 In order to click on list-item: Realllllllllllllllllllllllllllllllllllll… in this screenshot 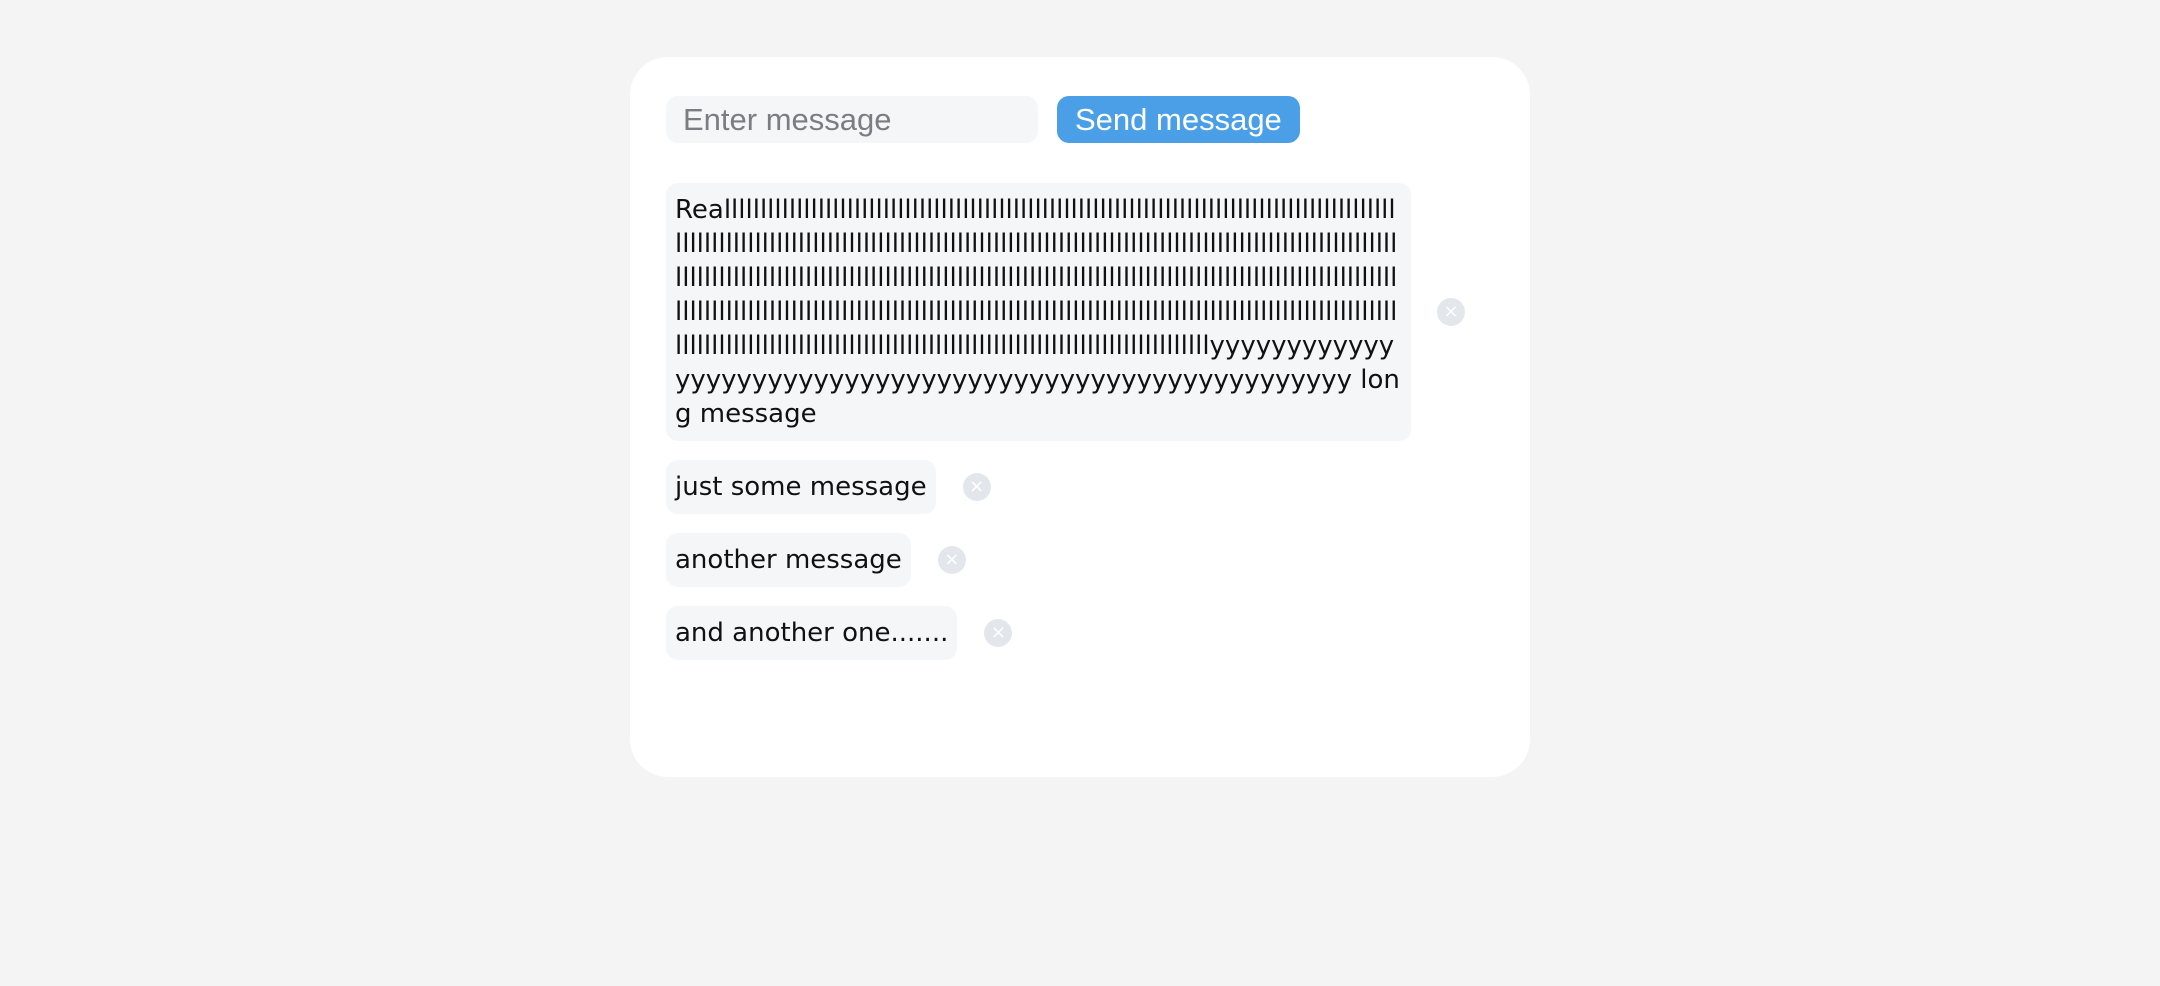, I will do `click(1080, 312)`.